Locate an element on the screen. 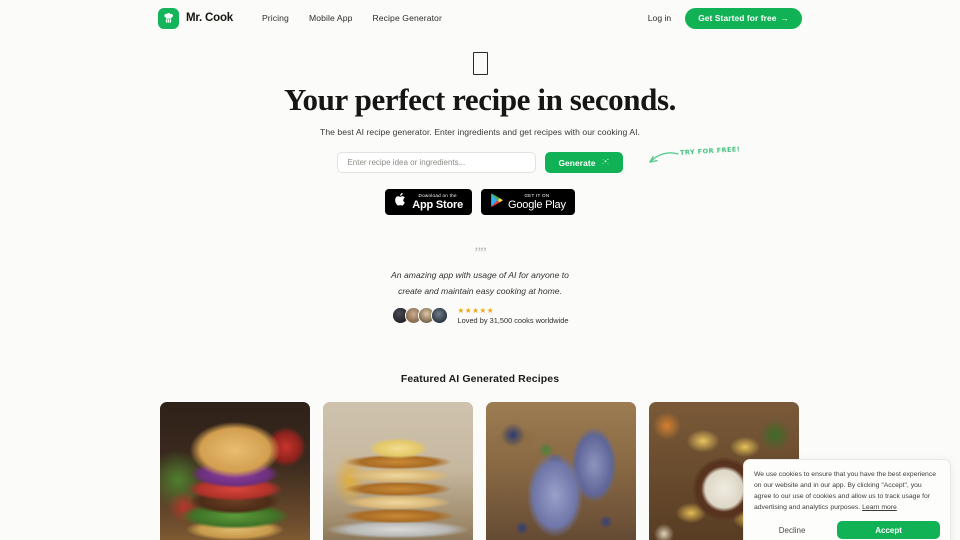 Image resolution: width=960 pixels, height=540 pixels. recipe-card-pancakes is located at coordinates (398, 471).